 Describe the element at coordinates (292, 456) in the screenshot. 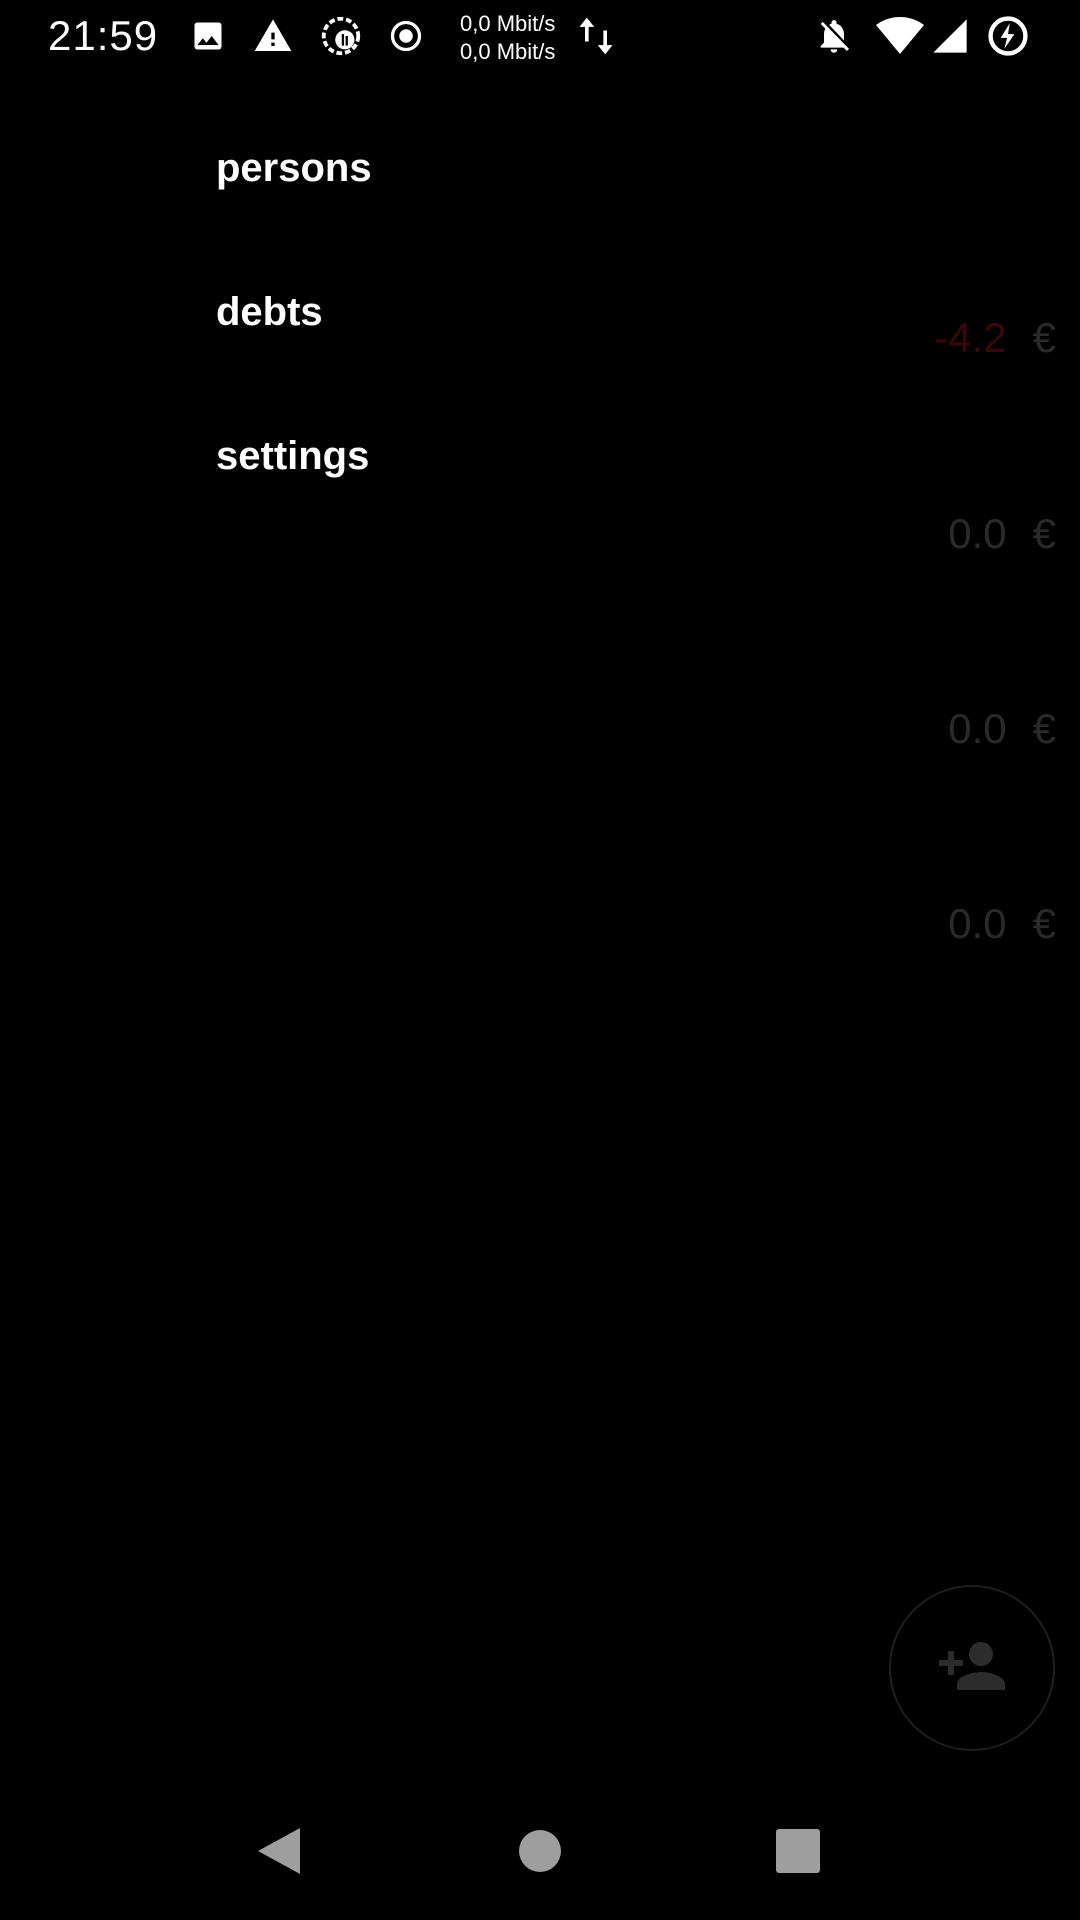

I see `menu-item-settings: settings` at that location.